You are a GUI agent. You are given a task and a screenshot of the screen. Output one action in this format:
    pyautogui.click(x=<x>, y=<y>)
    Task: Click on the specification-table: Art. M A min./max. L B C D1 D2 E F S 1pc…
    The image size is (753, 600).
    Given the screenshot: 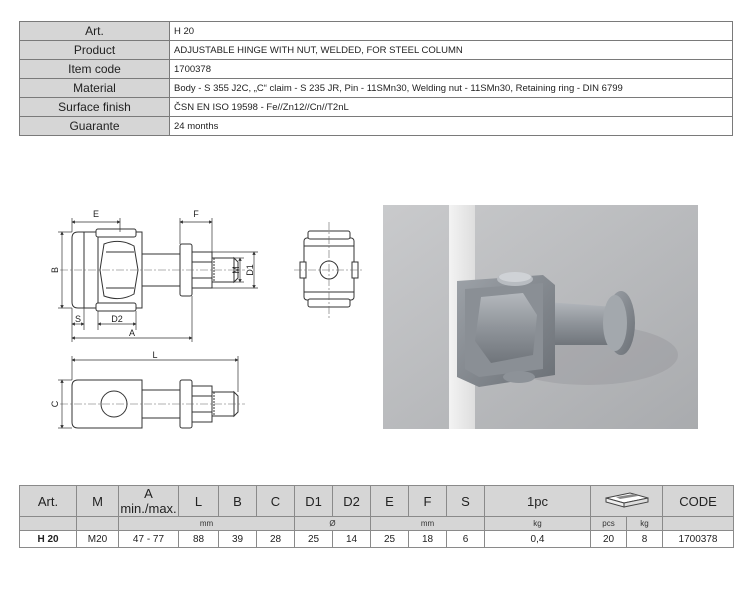 What is the action you would take?
    pyautogui.click(x=376, y=516)
    